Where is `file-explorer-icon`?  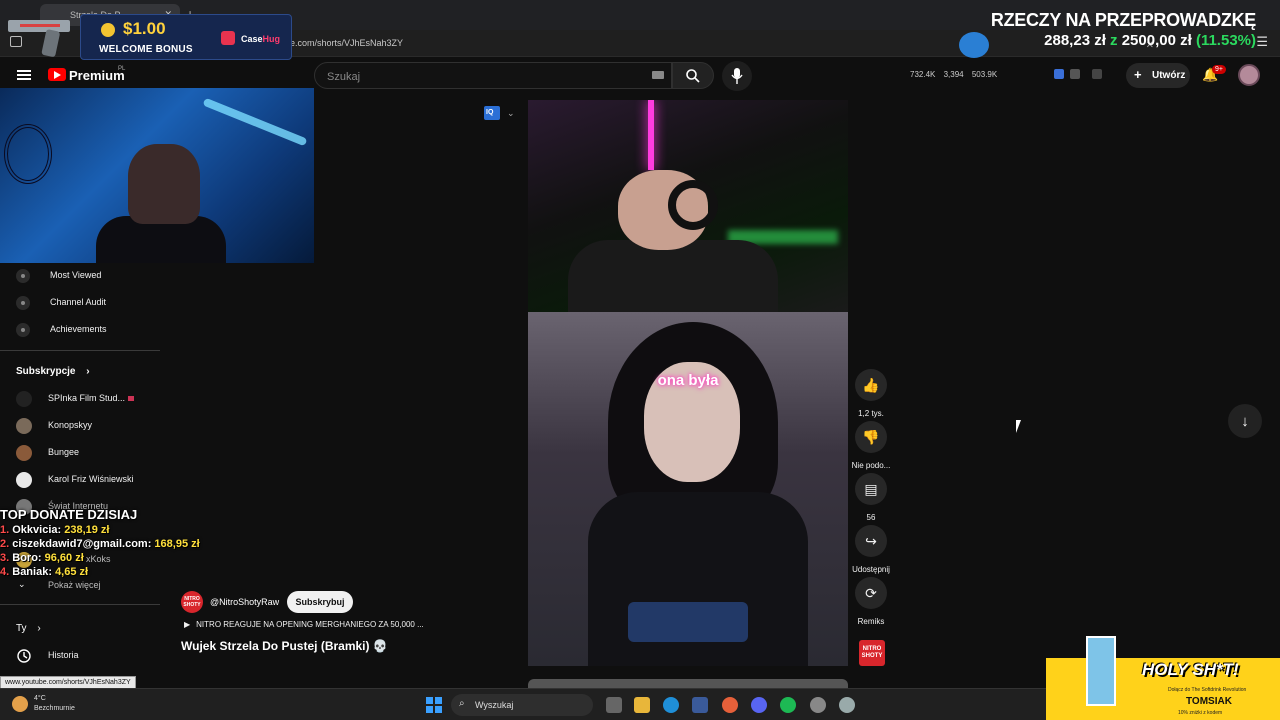 file-explorer-icon is located at coordinates (642, 705).